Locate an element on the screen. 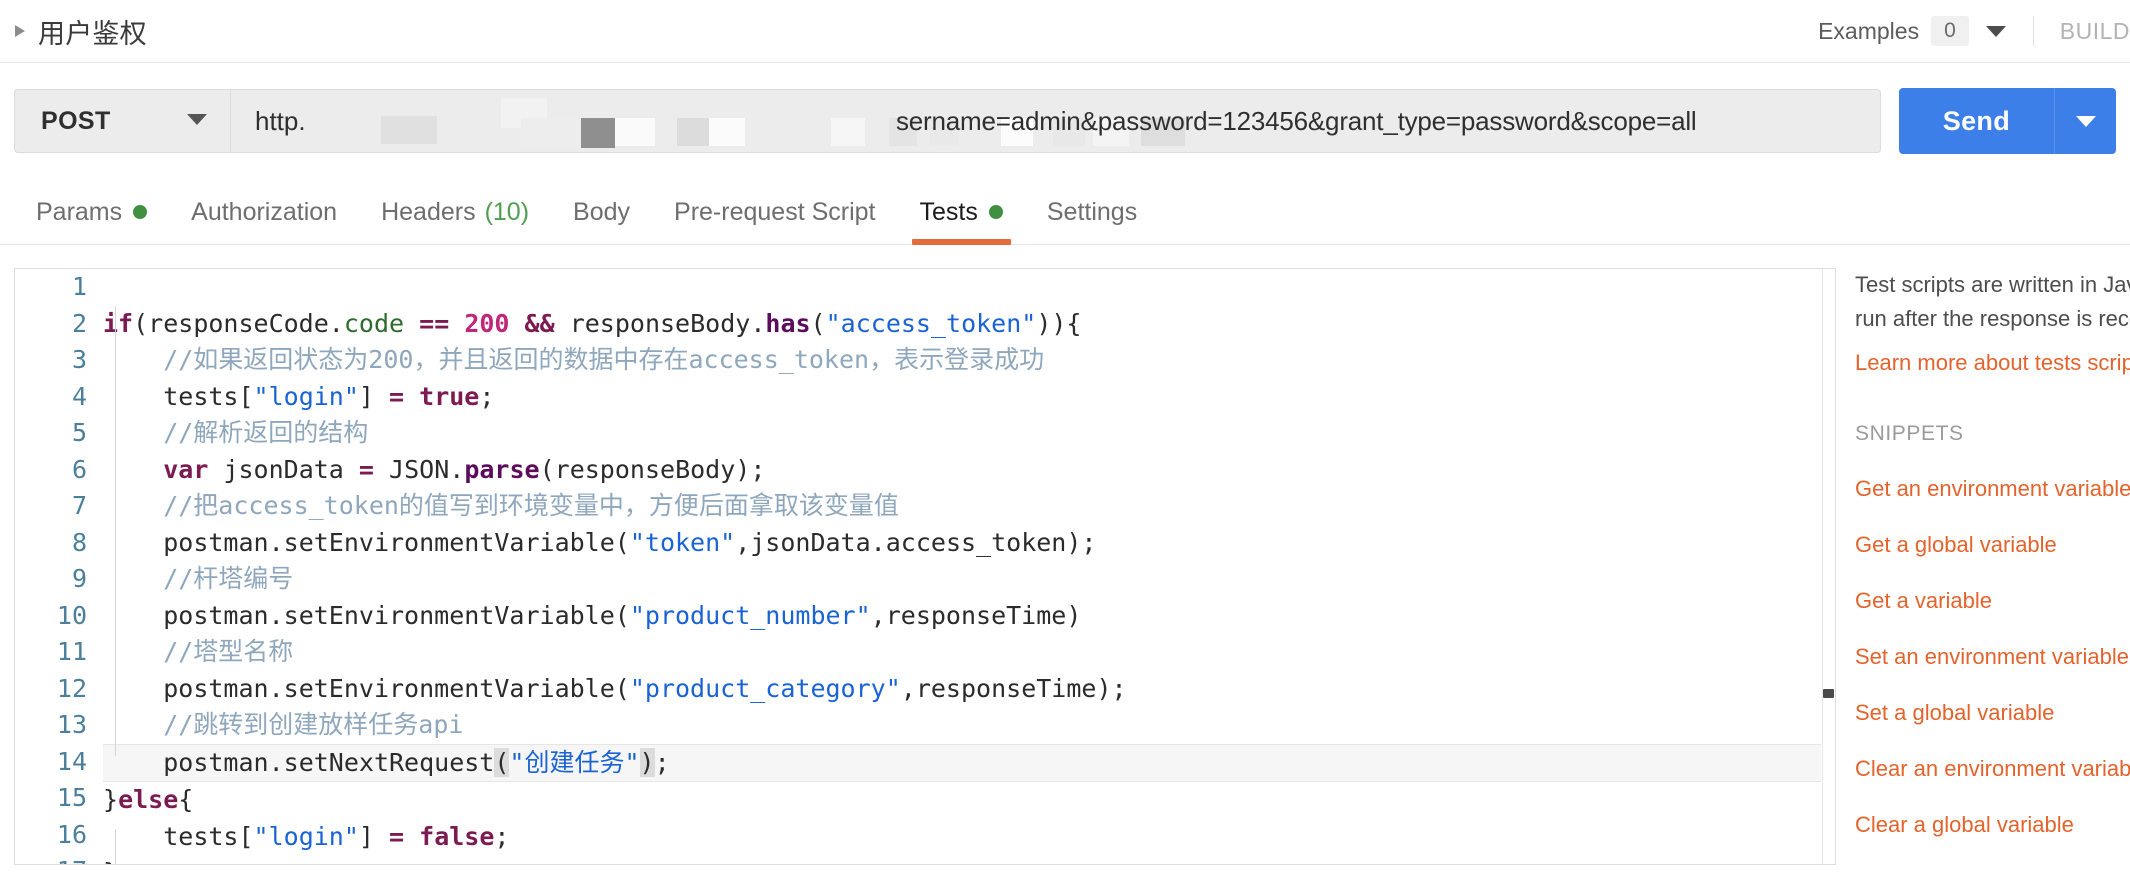 This screenshot has width=2130, height=882. snippet-set-a-global-variable: Set a global variable is located at coordinates (1992, 713).